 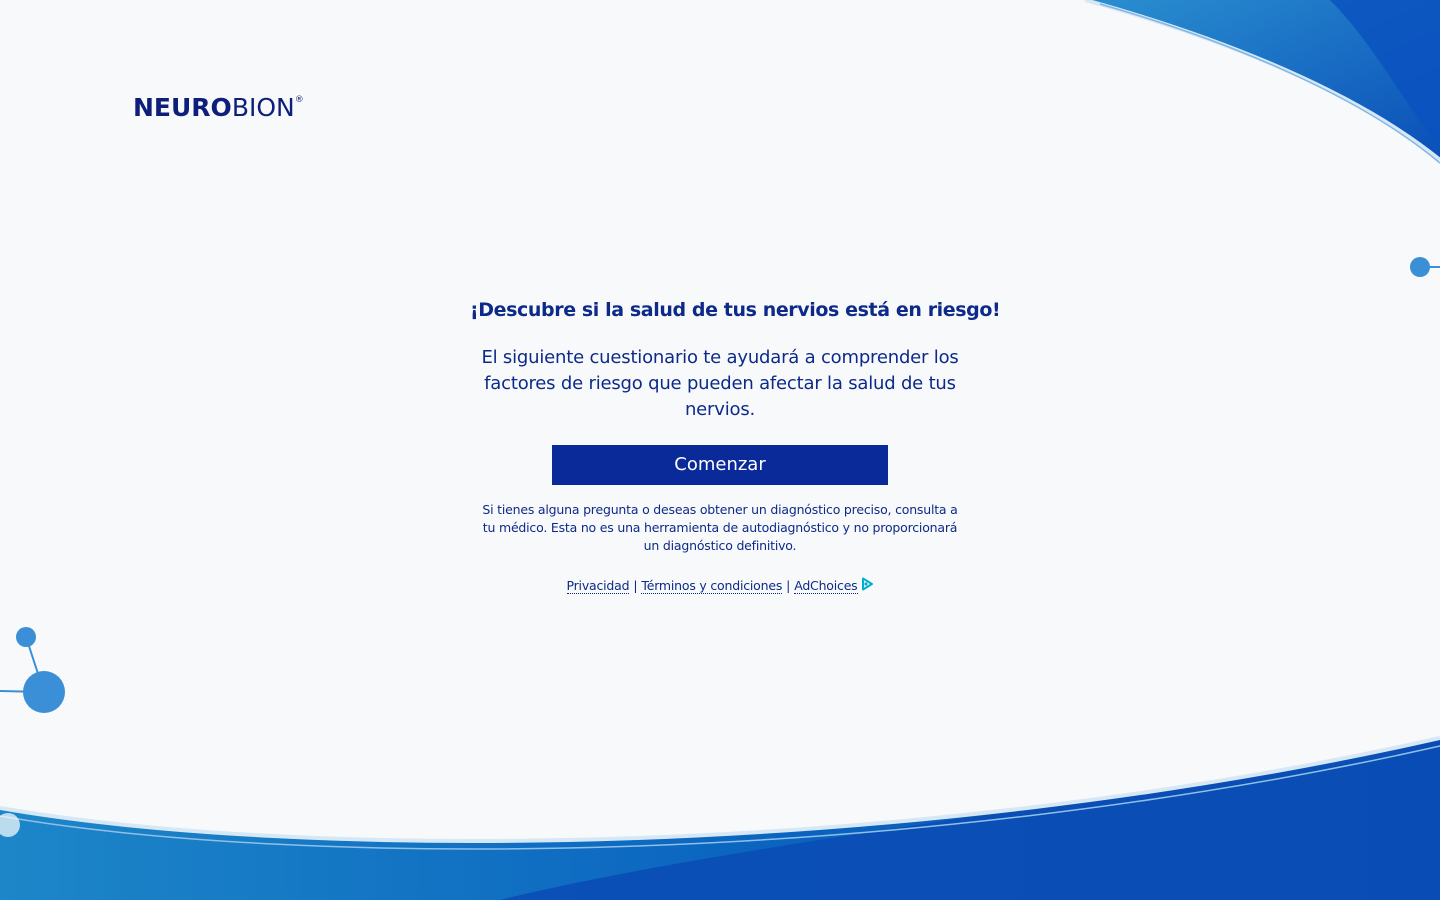 What do you see at coordinates (182, 107) in the screenshot?
I see `logo-bold-text: NEURO` at bounding box center [182, 107].